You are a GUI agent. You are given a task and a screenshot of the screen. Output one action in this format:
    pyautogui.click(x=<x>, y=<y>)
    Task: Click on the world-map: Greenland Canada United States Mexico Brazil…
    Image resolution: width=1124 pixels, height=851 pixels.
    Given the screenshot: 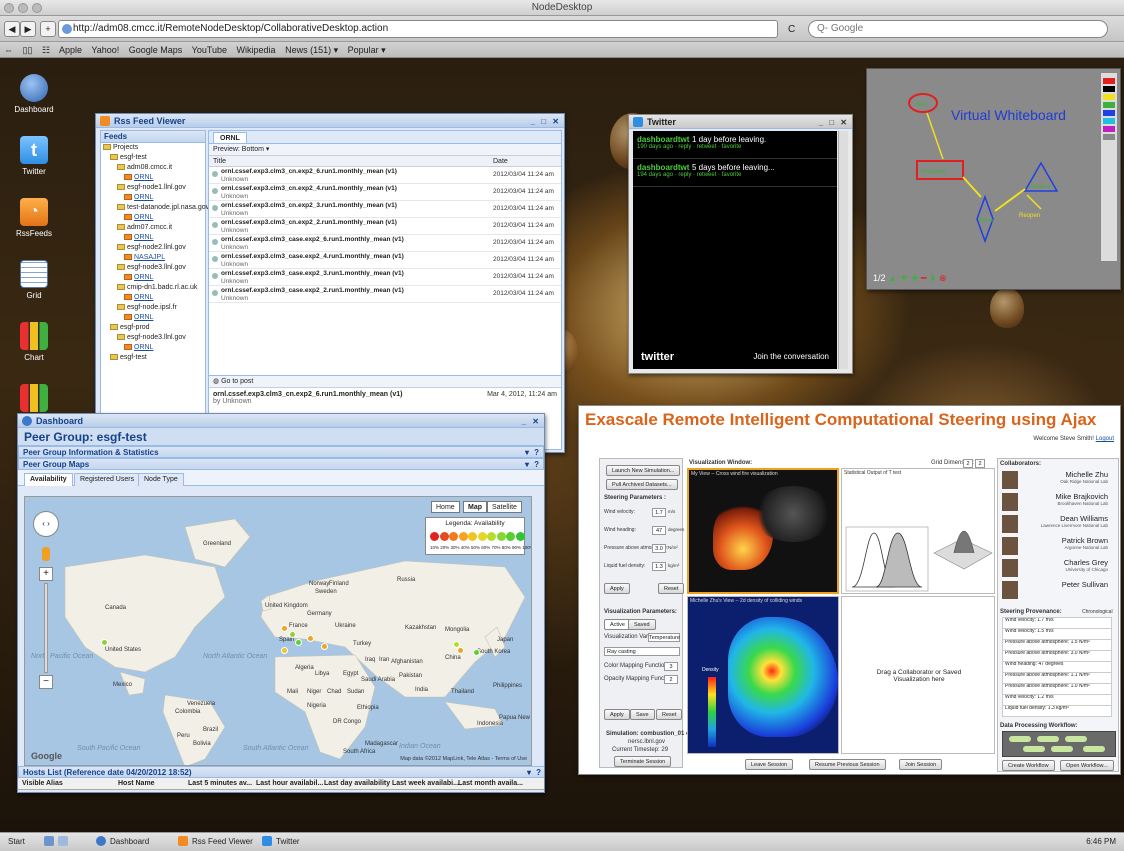 What is the action you would take?
    pyautogui.click(x=278, y=631)
    